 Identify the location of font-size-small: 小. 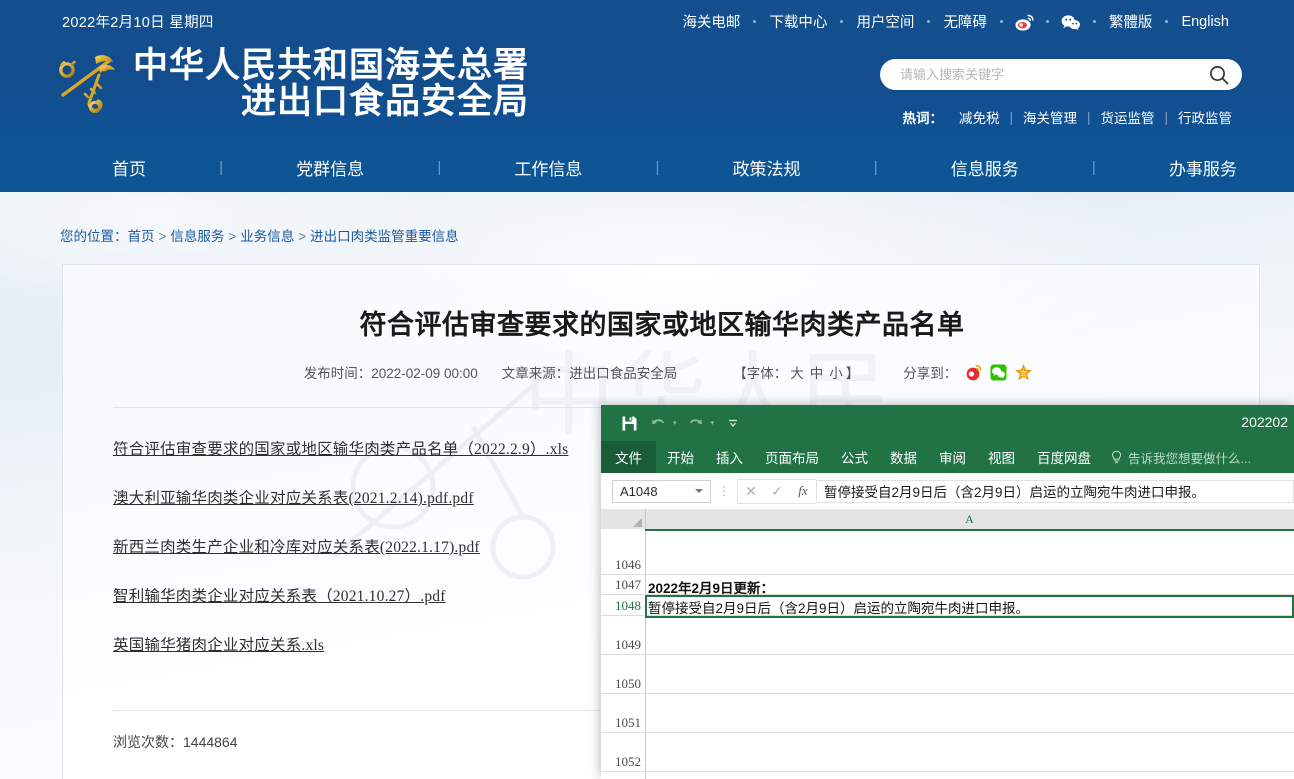
(836, 373).